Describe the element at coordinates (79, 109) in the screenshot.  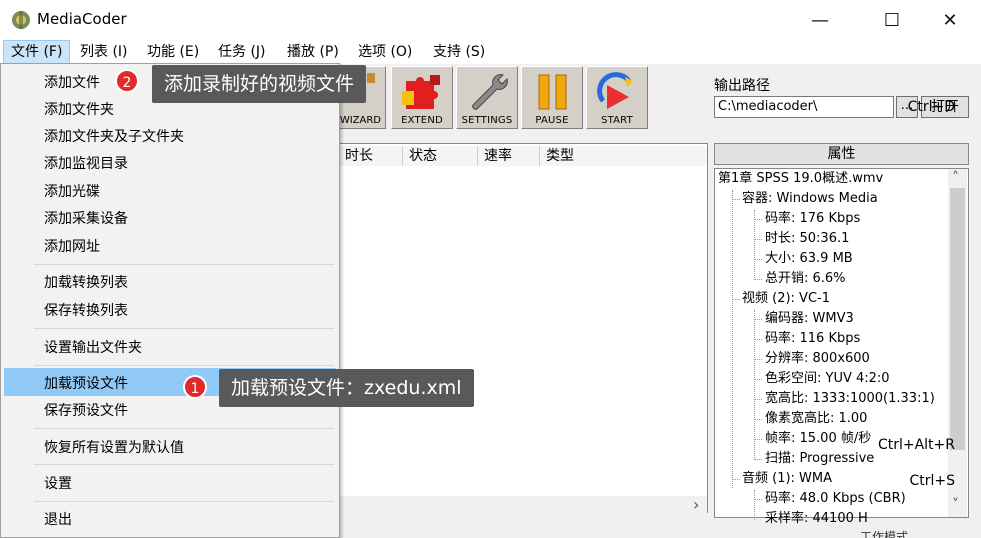
I see `menu-add-folder: 添加文件夹` at that location.